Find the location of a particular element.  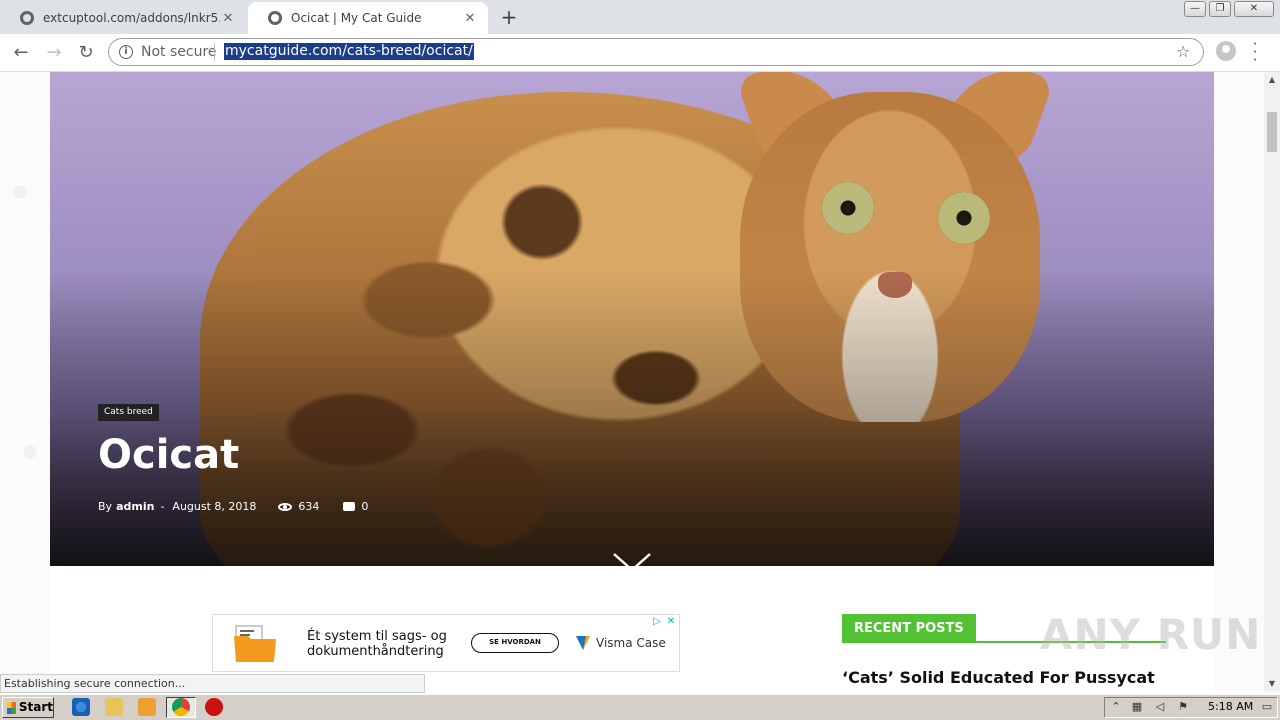

security-label: Not secure is located at coordinates (179, 52).